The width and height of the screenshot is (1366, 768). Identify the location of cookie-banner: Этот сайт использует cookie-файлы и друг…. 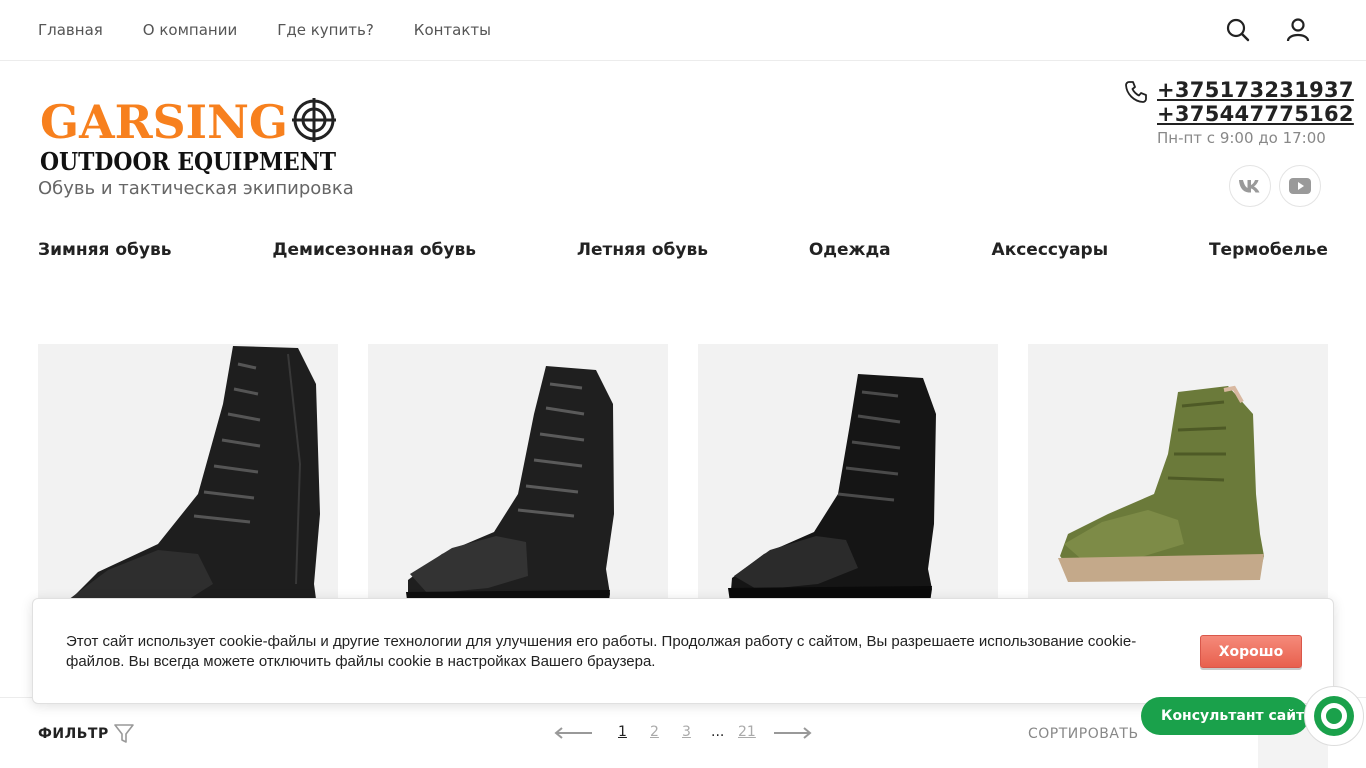
(683, 651).